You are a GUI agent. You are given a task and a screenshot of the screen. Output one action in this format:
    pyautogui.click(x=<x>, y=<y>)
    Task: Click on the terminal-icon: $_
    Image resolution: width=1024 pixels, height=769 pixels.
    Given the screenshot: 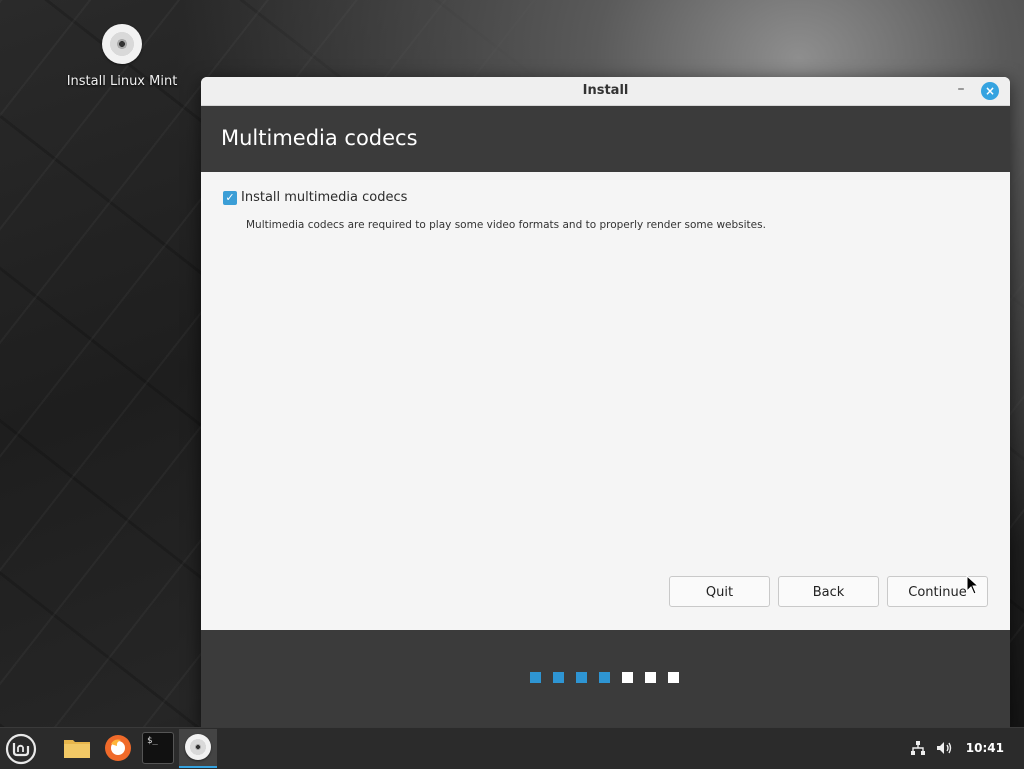 What is the action you would take?
    pyautogui.click(x=158, y=748)
    